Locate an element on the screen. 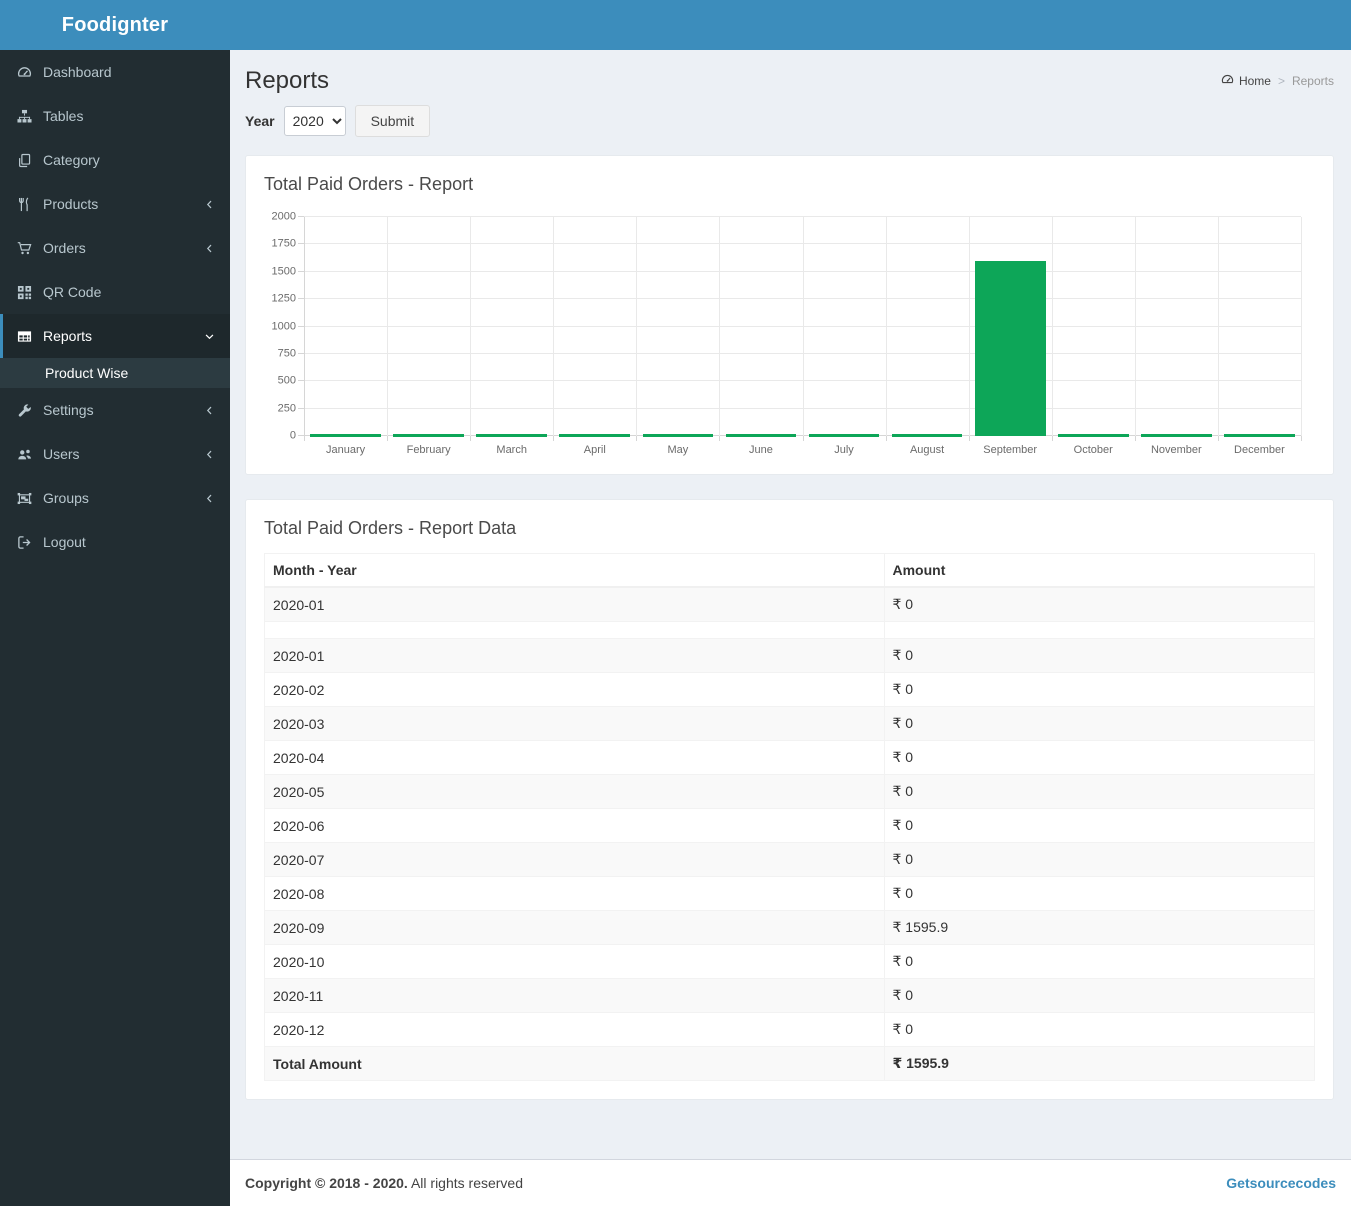 This screenshot has width=1351, height=1206. table-empty-row is located at coordinates (789, 630).